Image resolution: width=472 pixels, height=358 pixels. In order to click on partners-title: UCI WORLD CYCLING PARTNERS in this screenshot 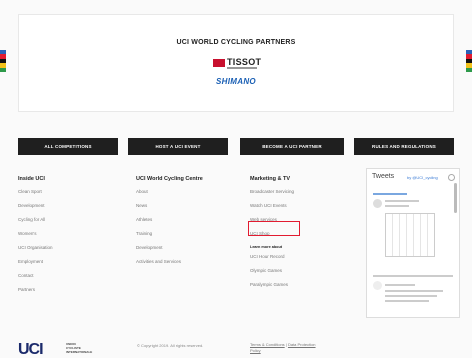, I will do `click(236, 42)`.